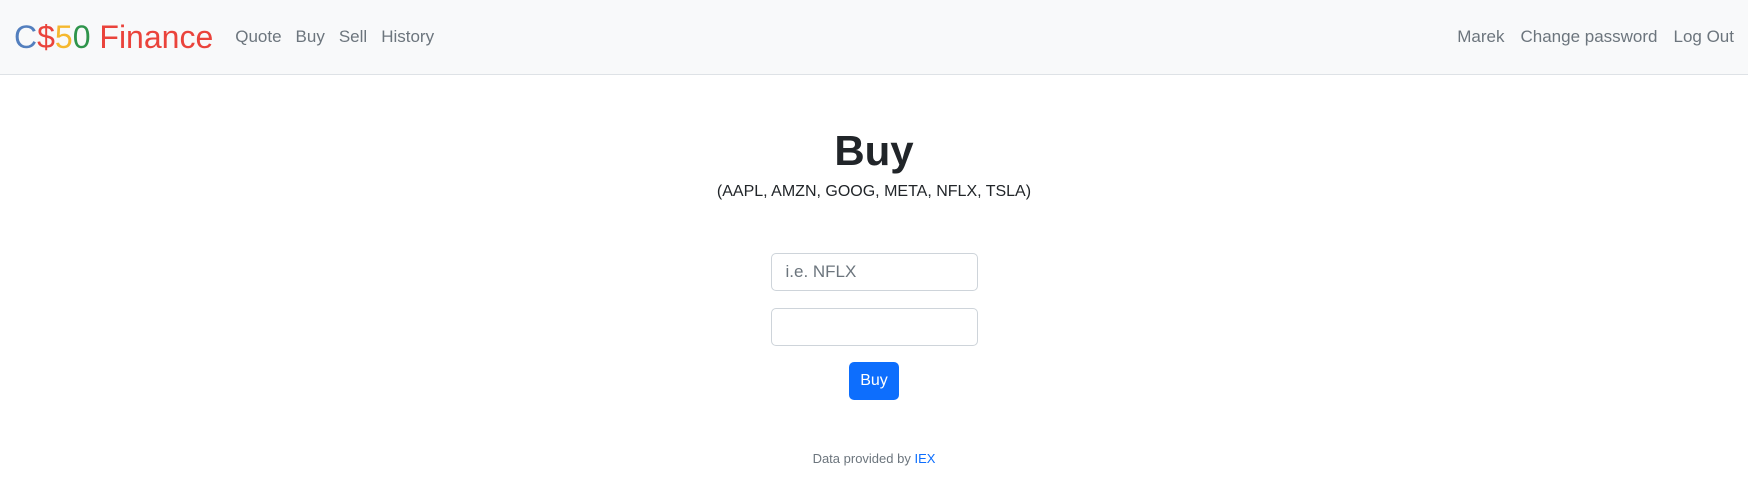  I want to click on nav-buy: Buy, so click(310, 37).